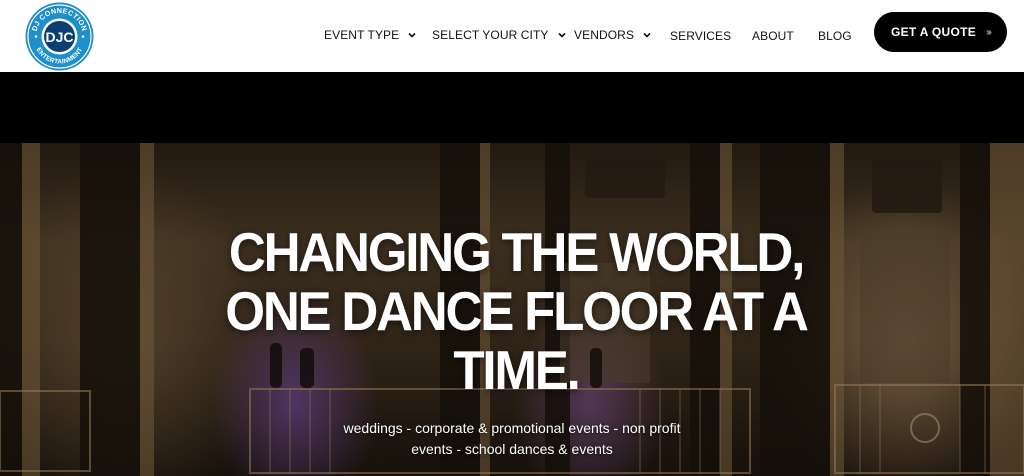 This screenshot has height=476, width=1024. I want to click on nav-item-blog: BLOG, so click(835, 36).